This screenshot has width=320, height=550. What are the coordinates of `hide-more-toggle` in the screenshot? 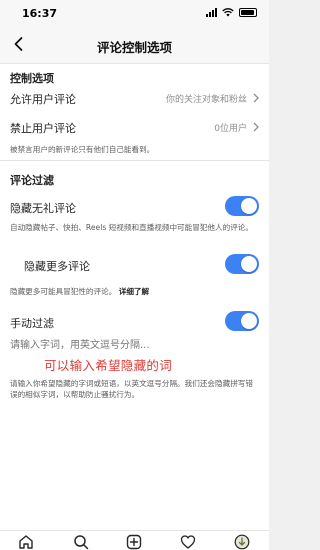 It's located at (242, 264).